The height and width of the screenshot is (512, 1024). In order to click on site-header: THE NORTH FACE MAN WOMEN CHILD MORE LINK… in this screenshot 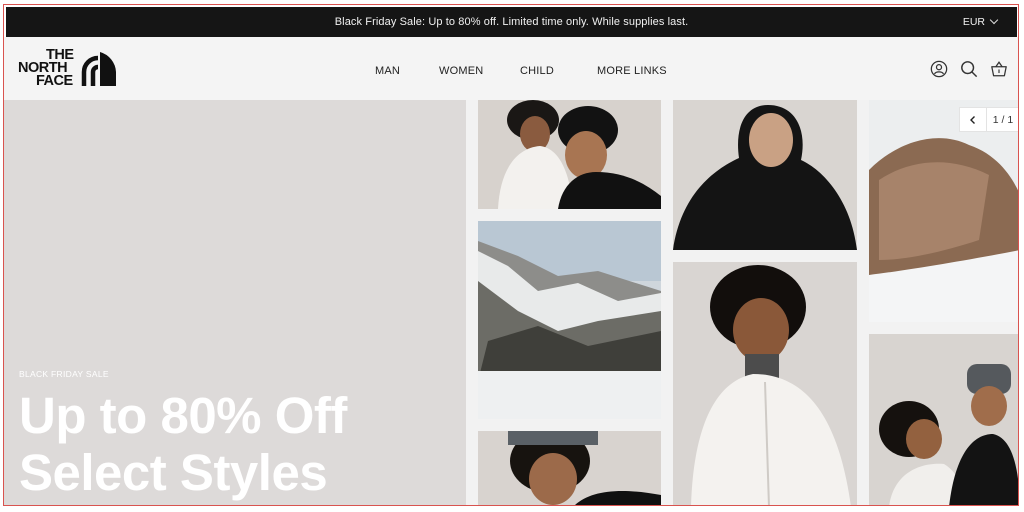, I will do `click(511, 68)`.